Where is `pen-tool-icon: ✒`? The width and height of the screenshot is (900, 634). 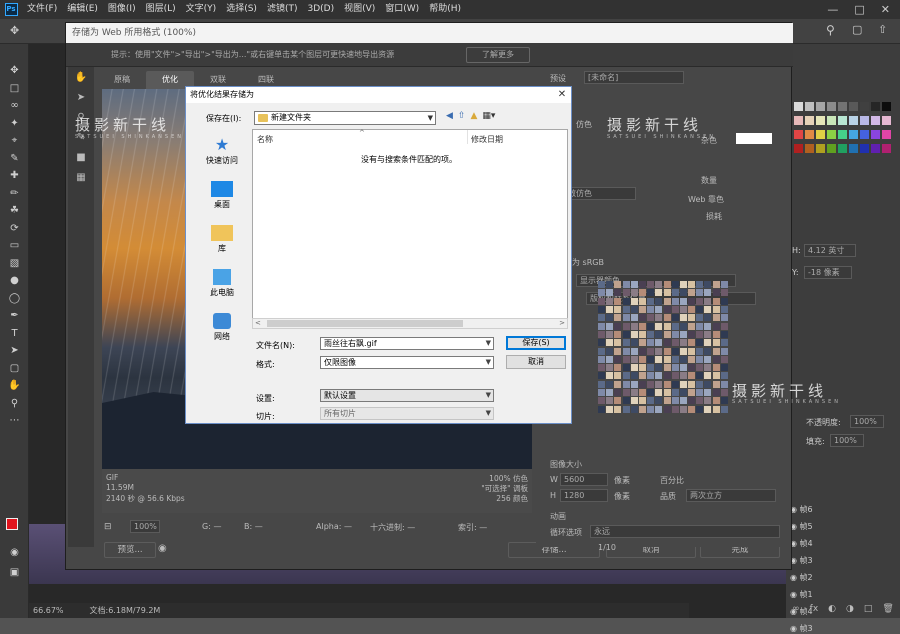
pen-tool-icon: ✒ is located at coordinates (14, 316).